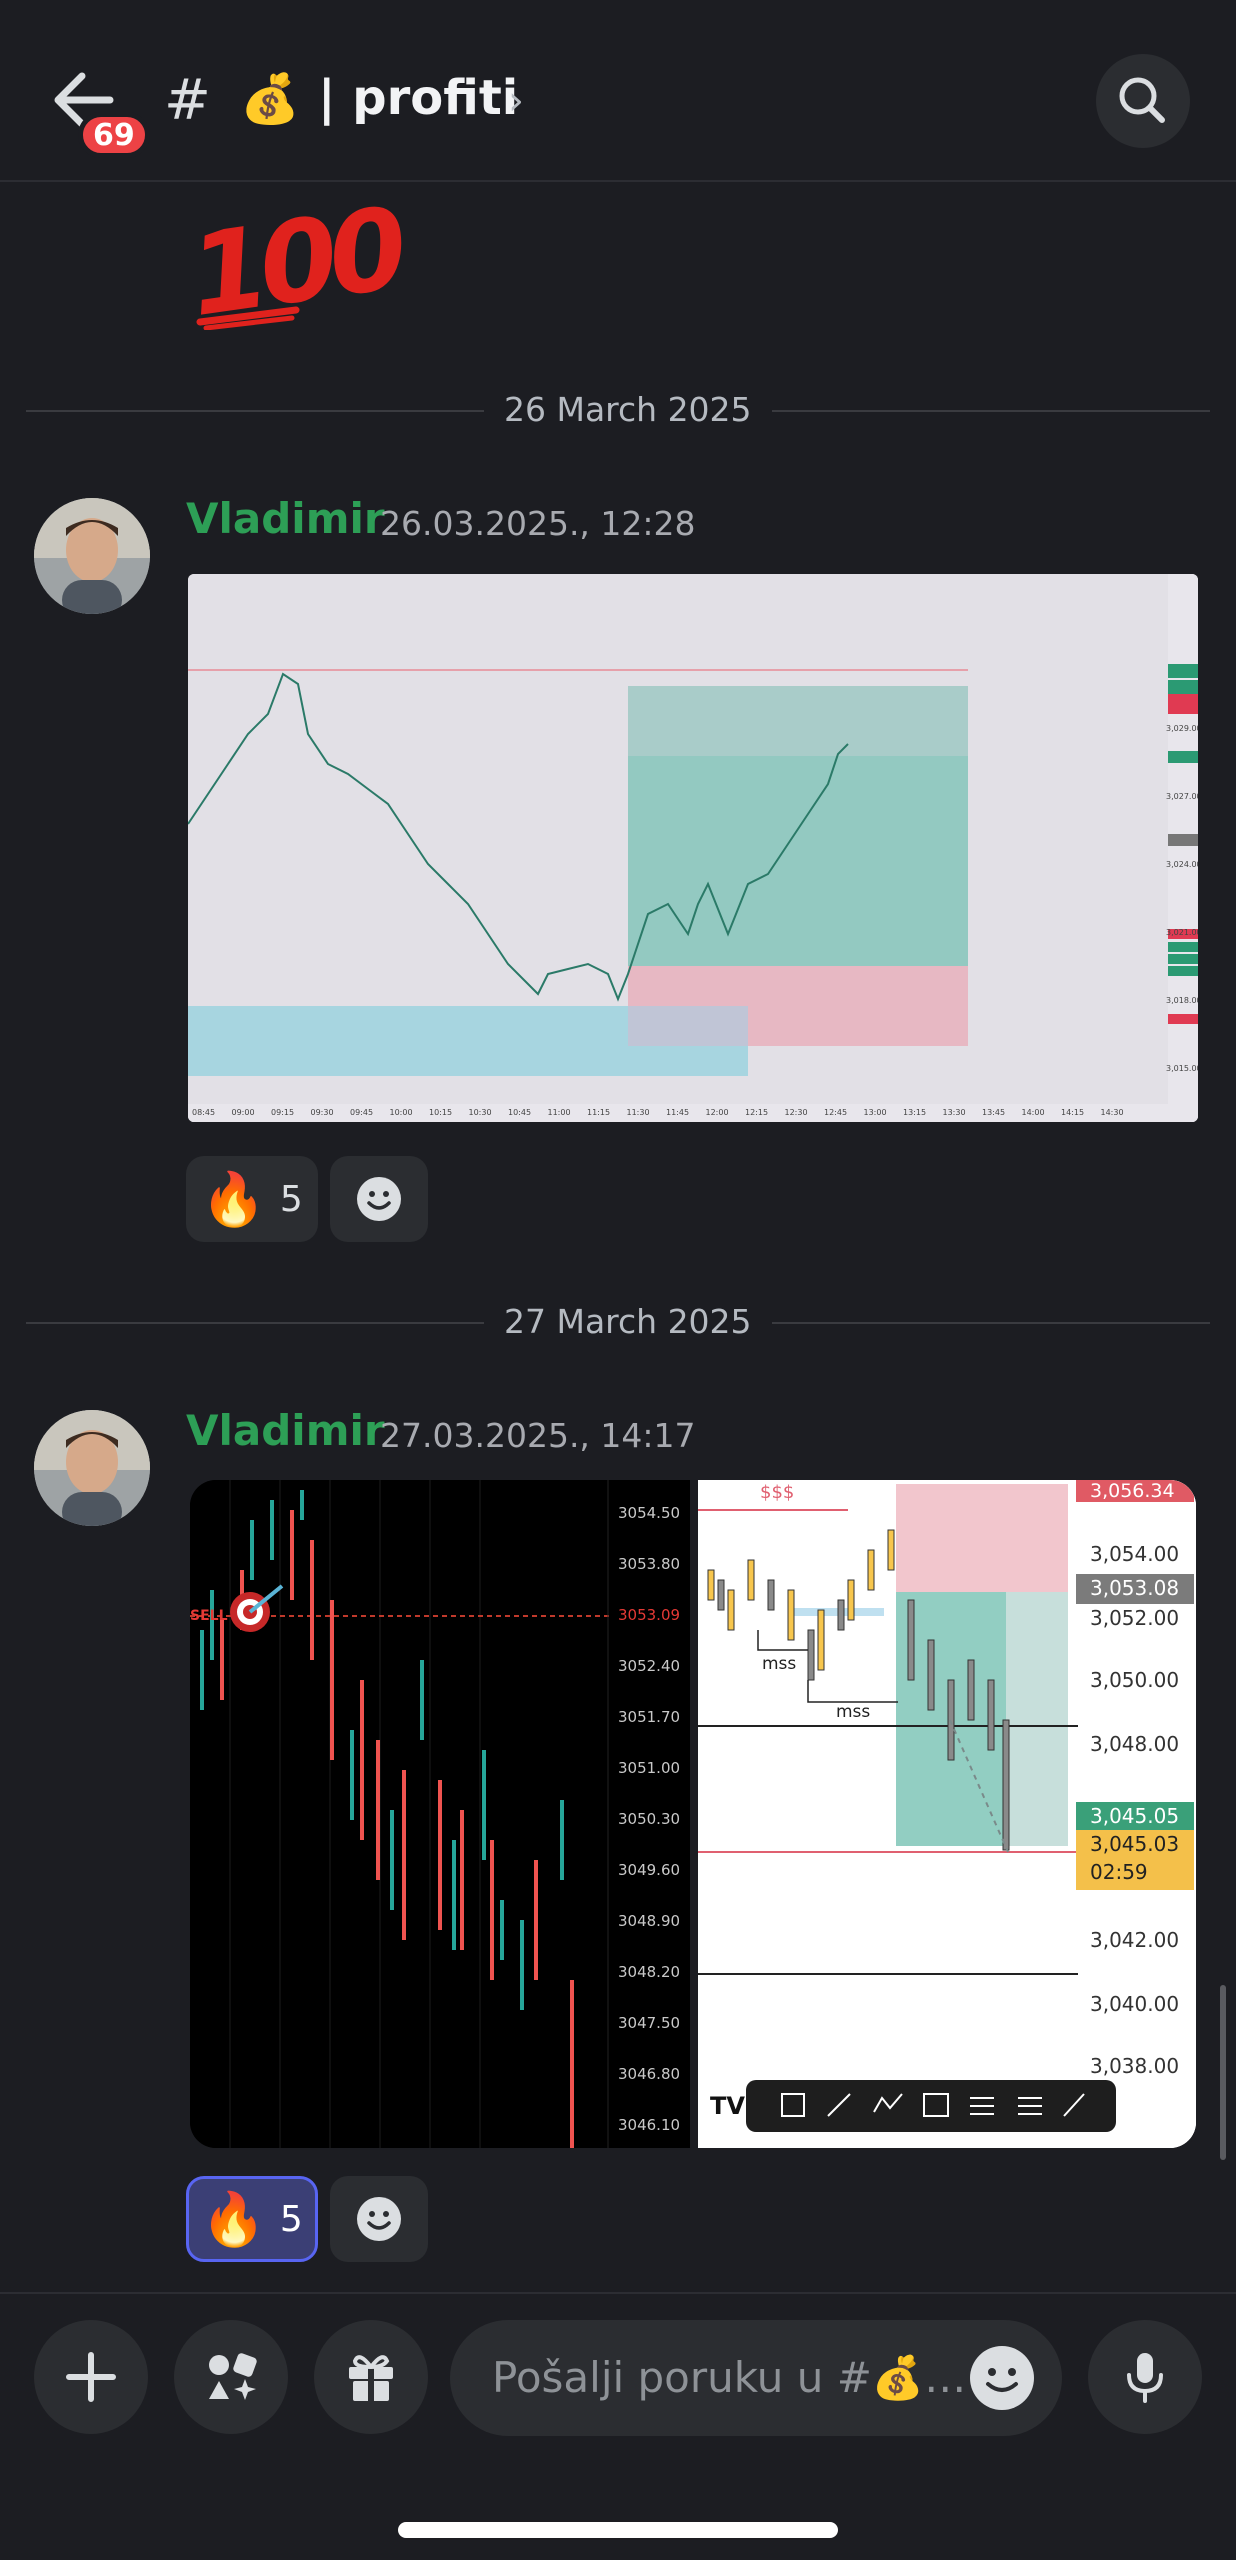 This screenshot has height=2560, width=1236. What do you see at coordinates (441, 1112) in the screenshot?
I see `time-label: 10:15` at bounding box center [441, 1112].